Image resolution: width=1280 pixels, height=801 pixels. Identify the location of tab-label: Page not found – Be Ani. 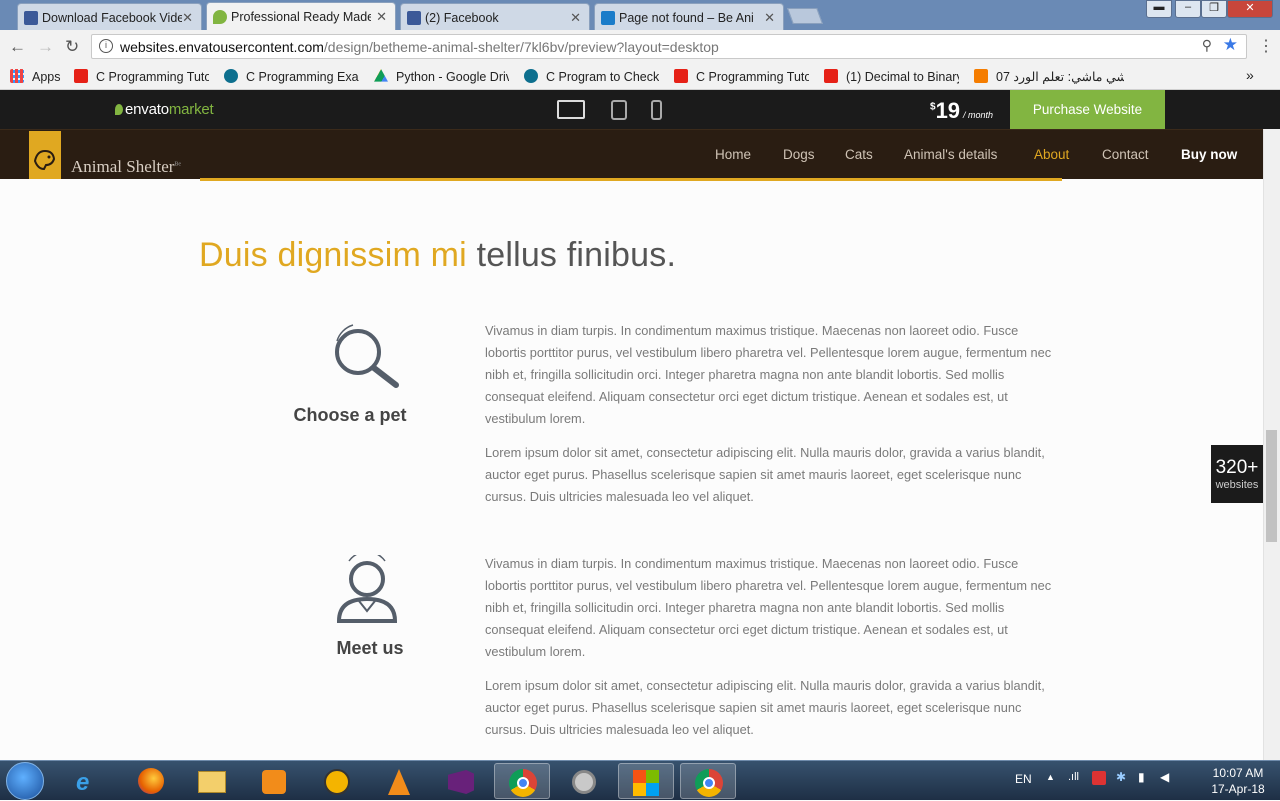
(686, 18).